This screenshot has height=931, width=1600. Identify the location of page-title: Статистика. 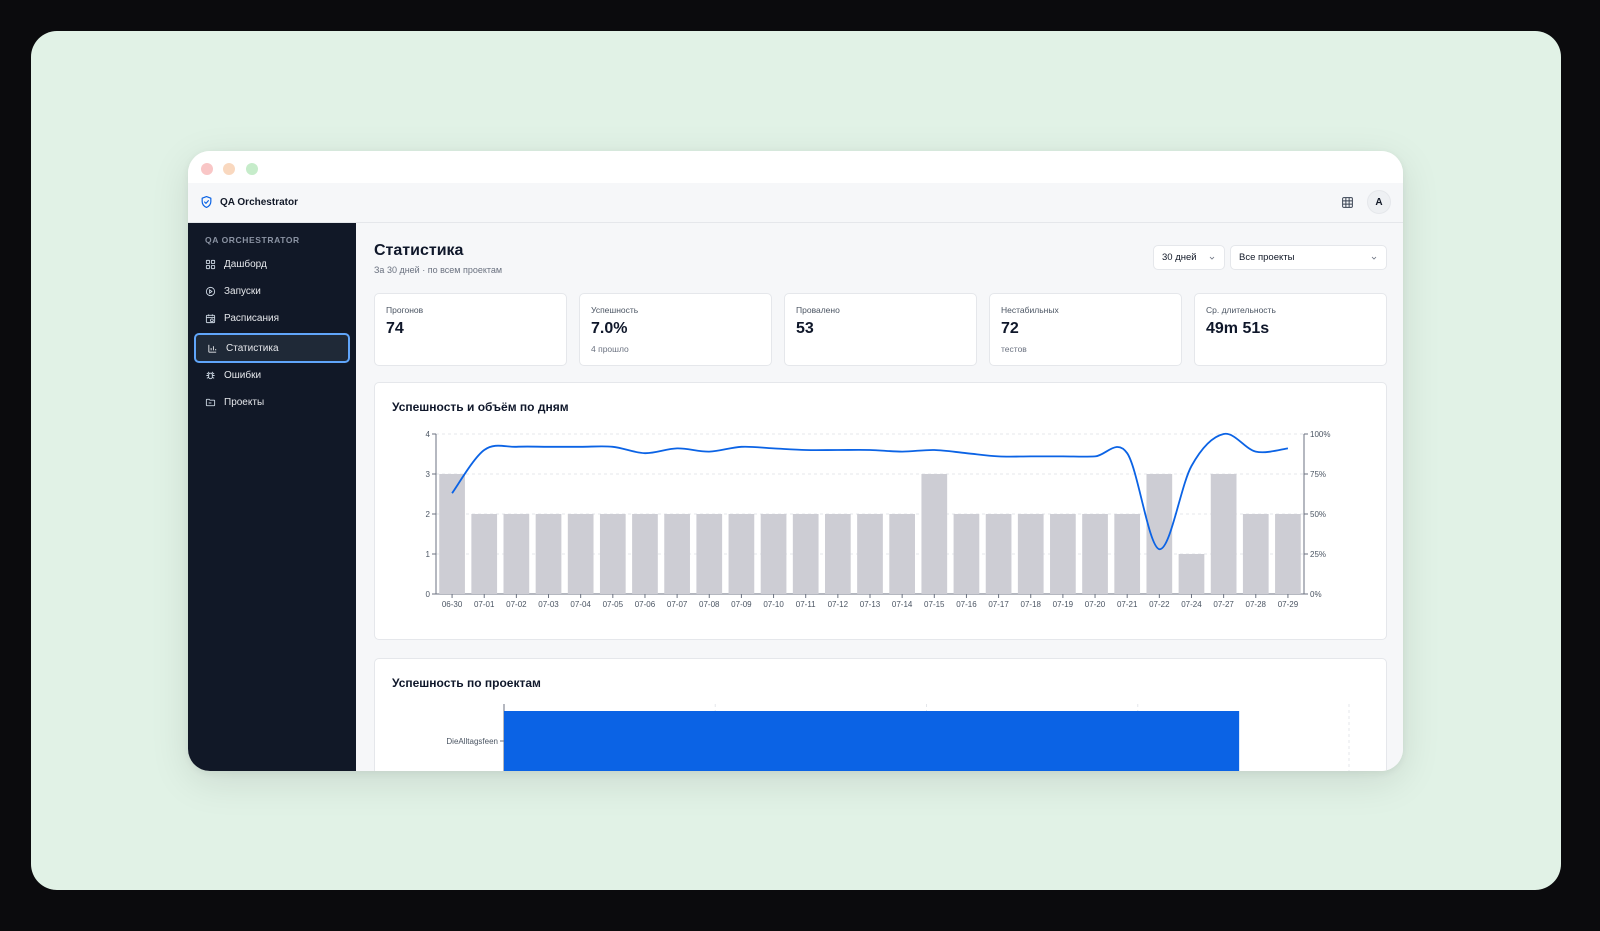
(419, 250).